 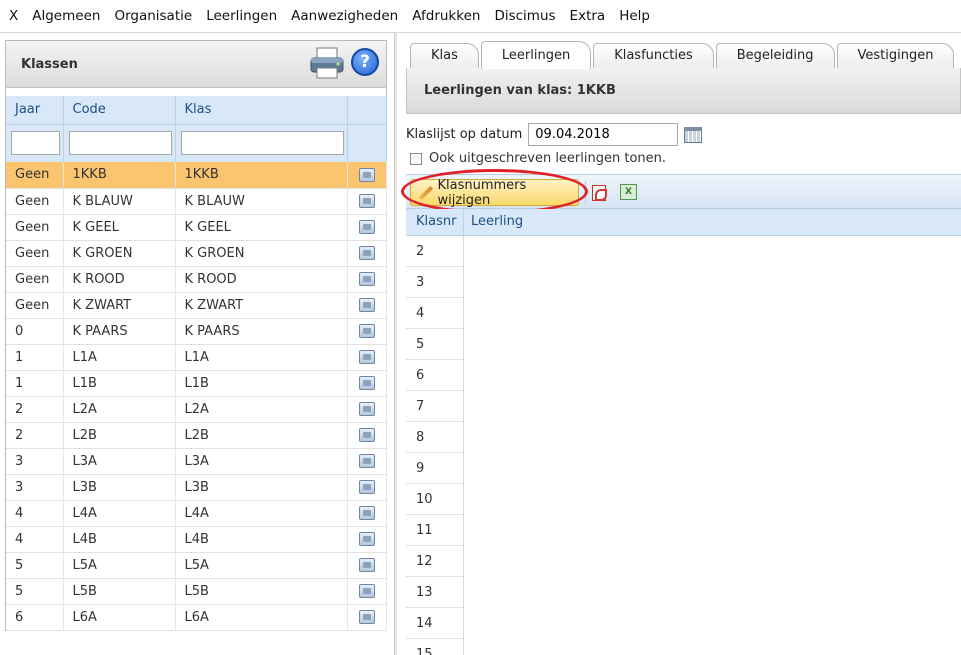 I want to click on klasnr-cell: 4, so click(x=434, y=313).